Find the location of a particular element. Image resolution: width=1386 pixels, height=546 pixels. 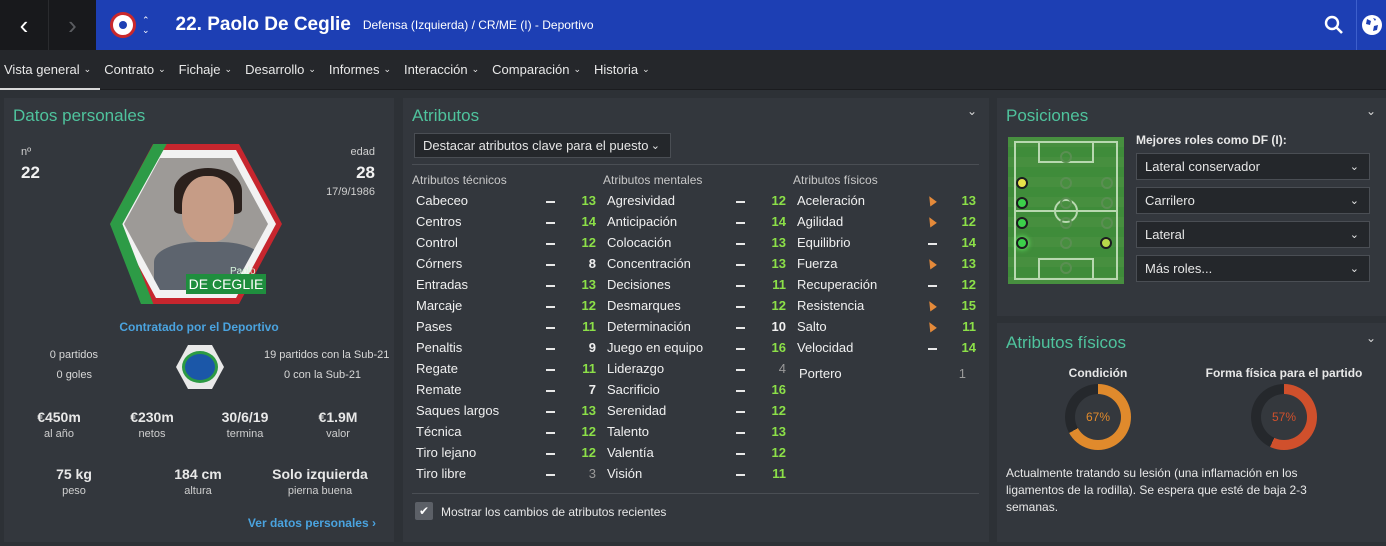

check-icon: ✔ is located at coordinates (424, 511).